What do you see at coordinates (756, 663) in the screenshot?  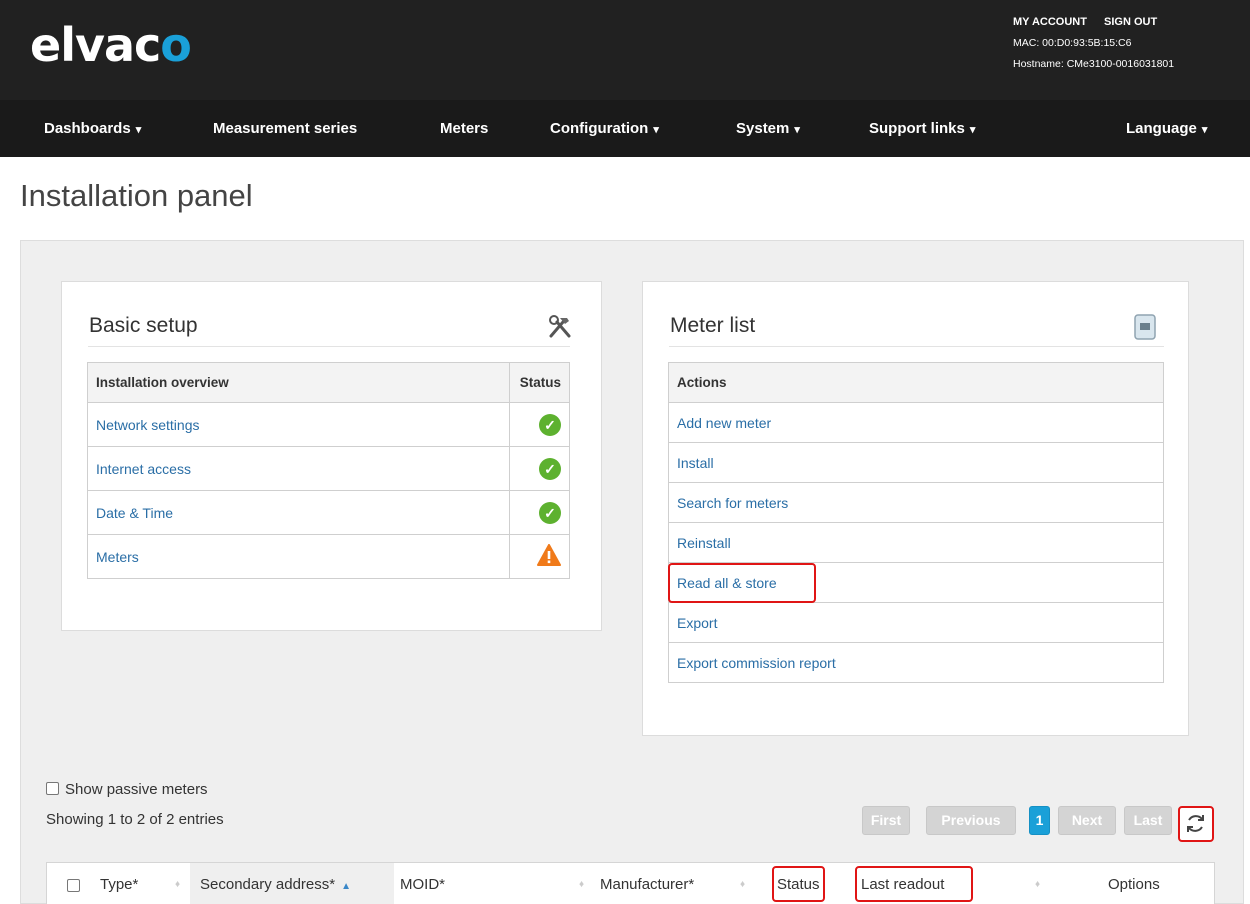 I see `export-commission-report-link: Export commission report` at bounding box center [756, 663].